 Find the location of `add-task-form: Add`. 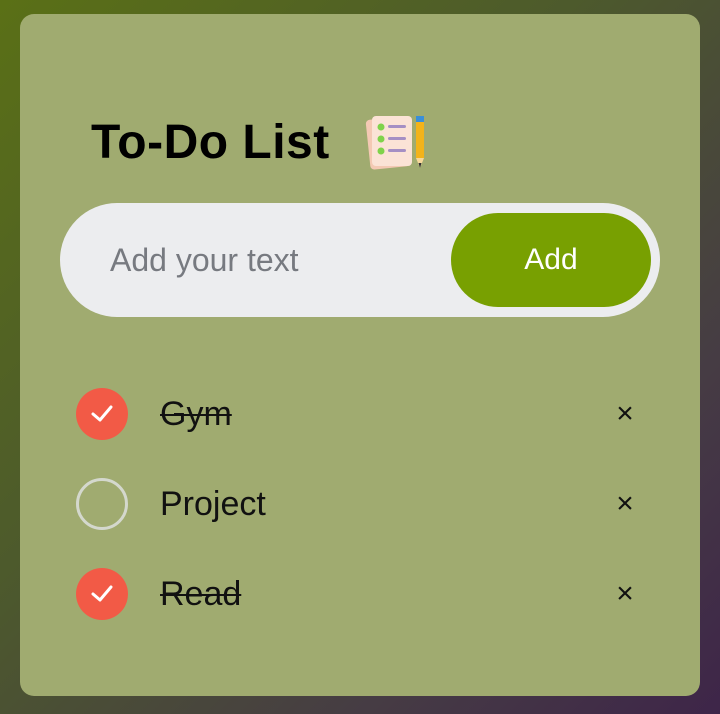

add-task-form: Add is located at coordinates (360, 260).